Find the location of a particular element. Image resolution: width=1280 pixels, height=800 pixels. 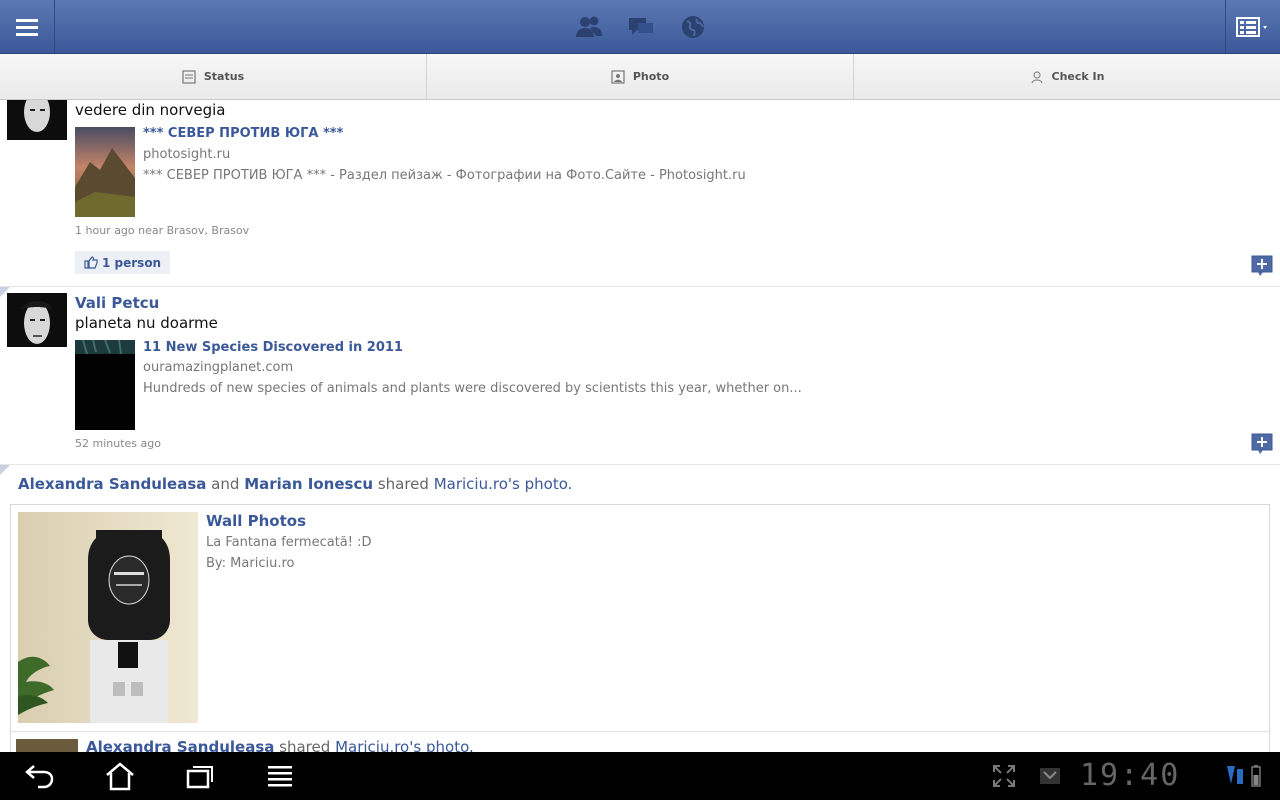

menu-key-button is located at coordinates (280, 776).